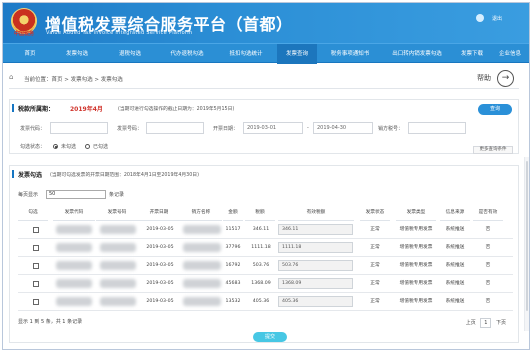 The image size is (532, 352). I want to click on selected-radio, so click(87, 146).